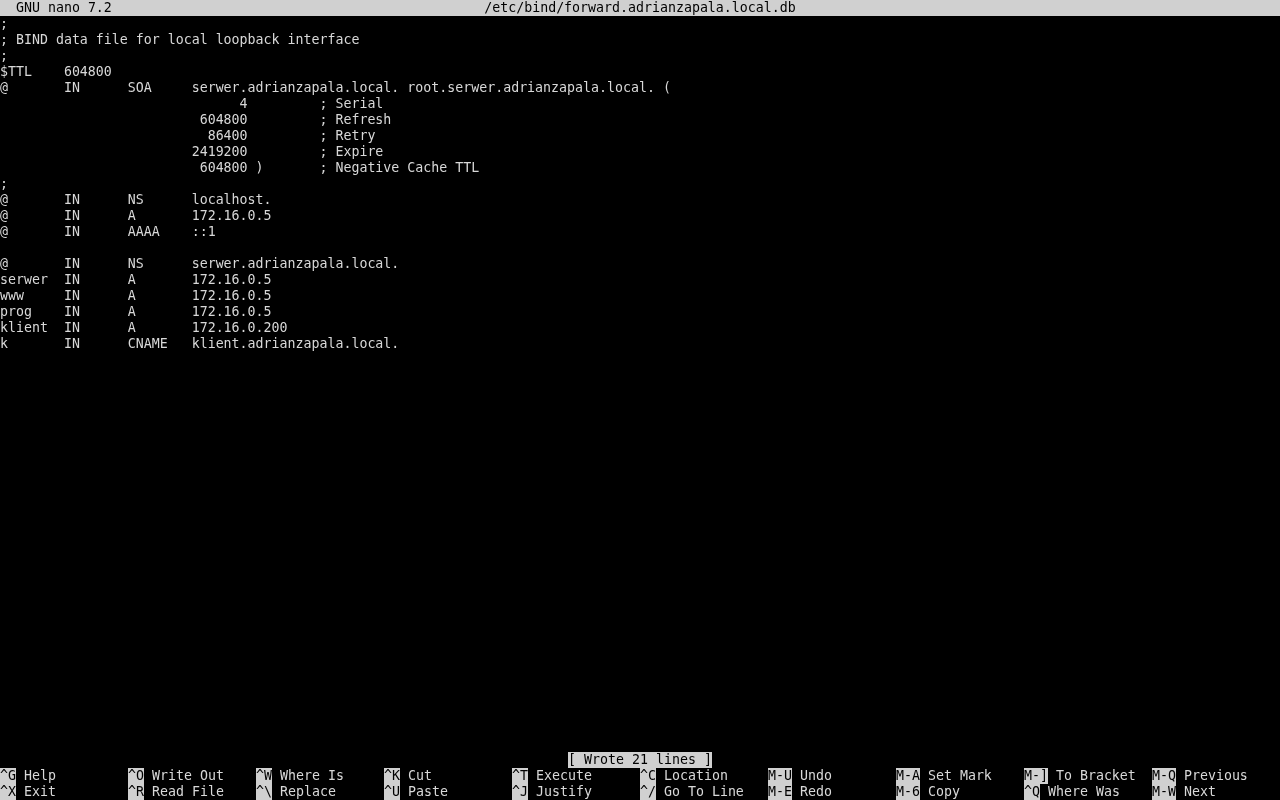 The width and height of the screenshot is (1280, 800). What do you see at coordinates (1032, 792) in the screenshot?
I see `shortcut-key: ^Q` at bounding box center [1032, 792].